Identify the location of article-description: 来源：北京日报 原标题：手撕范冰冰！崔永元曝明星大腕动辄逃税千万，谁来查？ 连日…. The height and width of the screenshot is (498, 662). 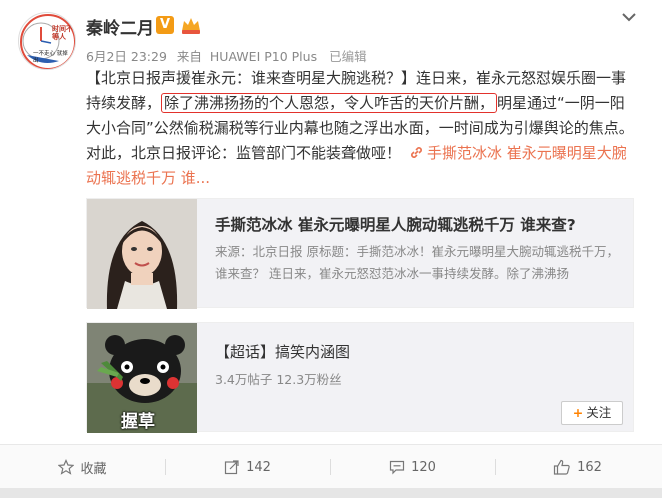
(417, 262).